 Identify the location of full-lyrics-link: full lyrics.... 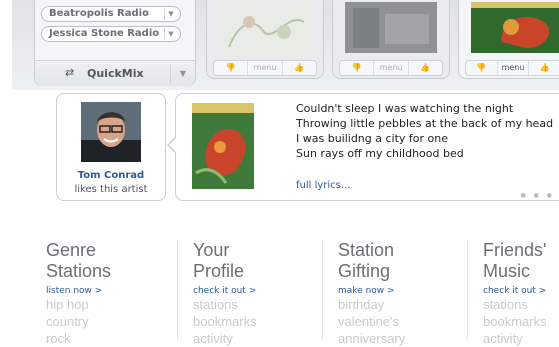
(323, 185).